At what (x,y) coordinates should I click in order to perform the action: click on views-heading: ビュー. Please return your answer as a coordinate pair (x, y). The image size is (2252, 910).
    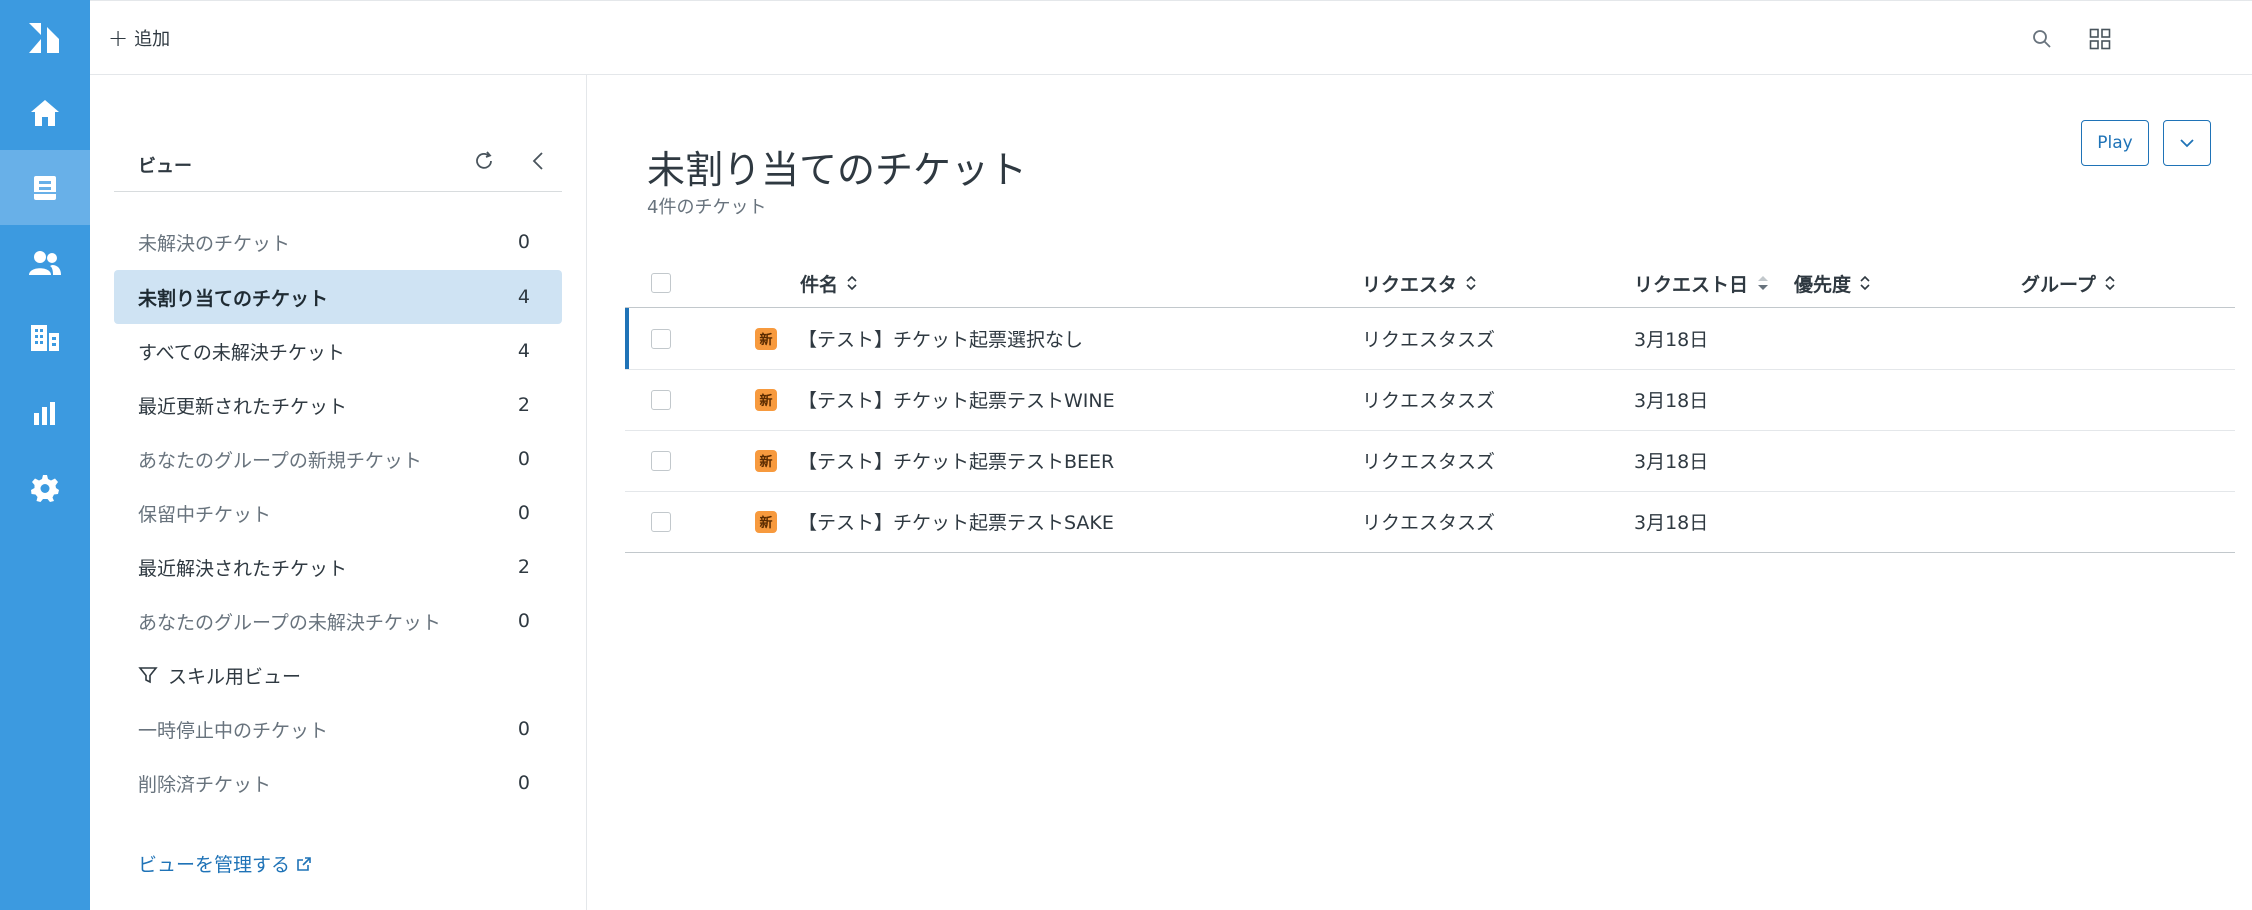
    Looking at the image, I should click on (165, 166).